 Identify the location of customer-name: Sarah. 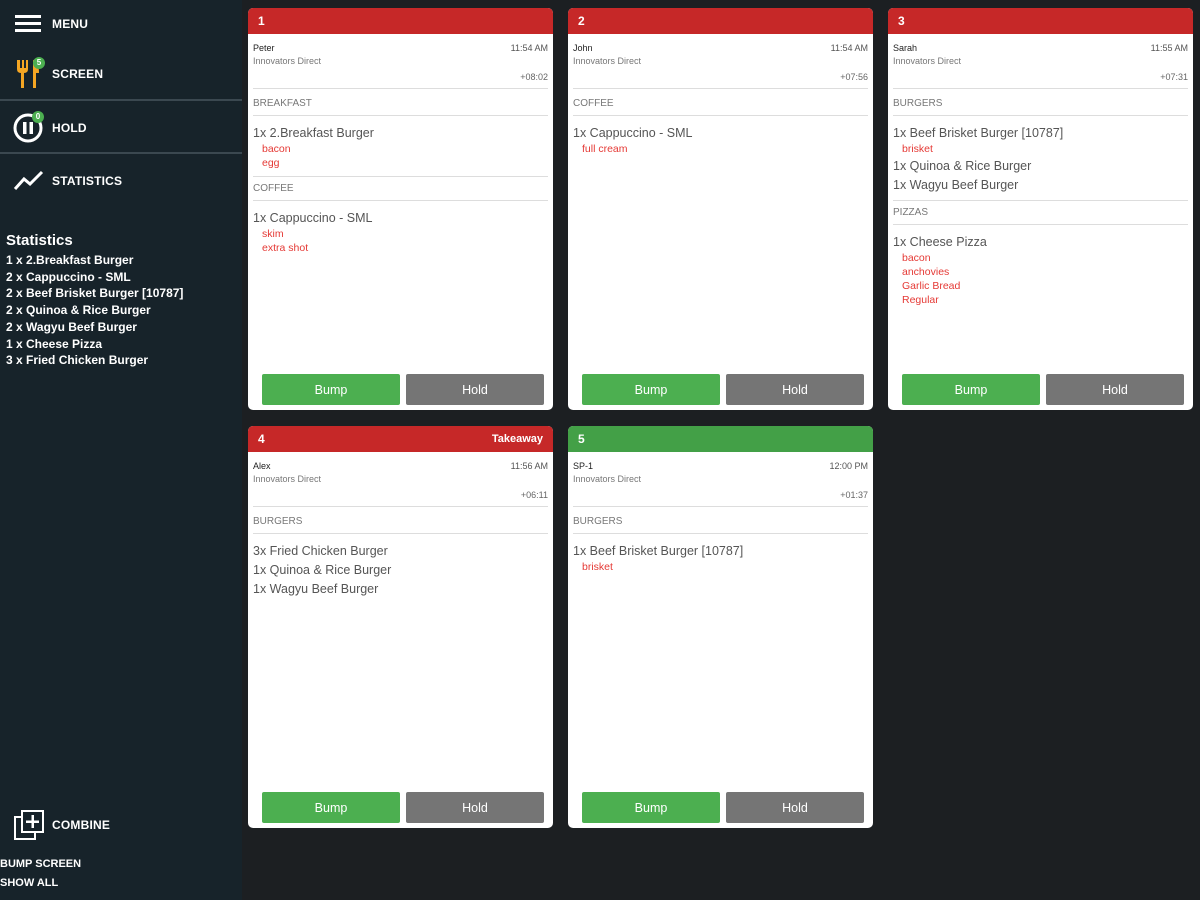
(905, 48).